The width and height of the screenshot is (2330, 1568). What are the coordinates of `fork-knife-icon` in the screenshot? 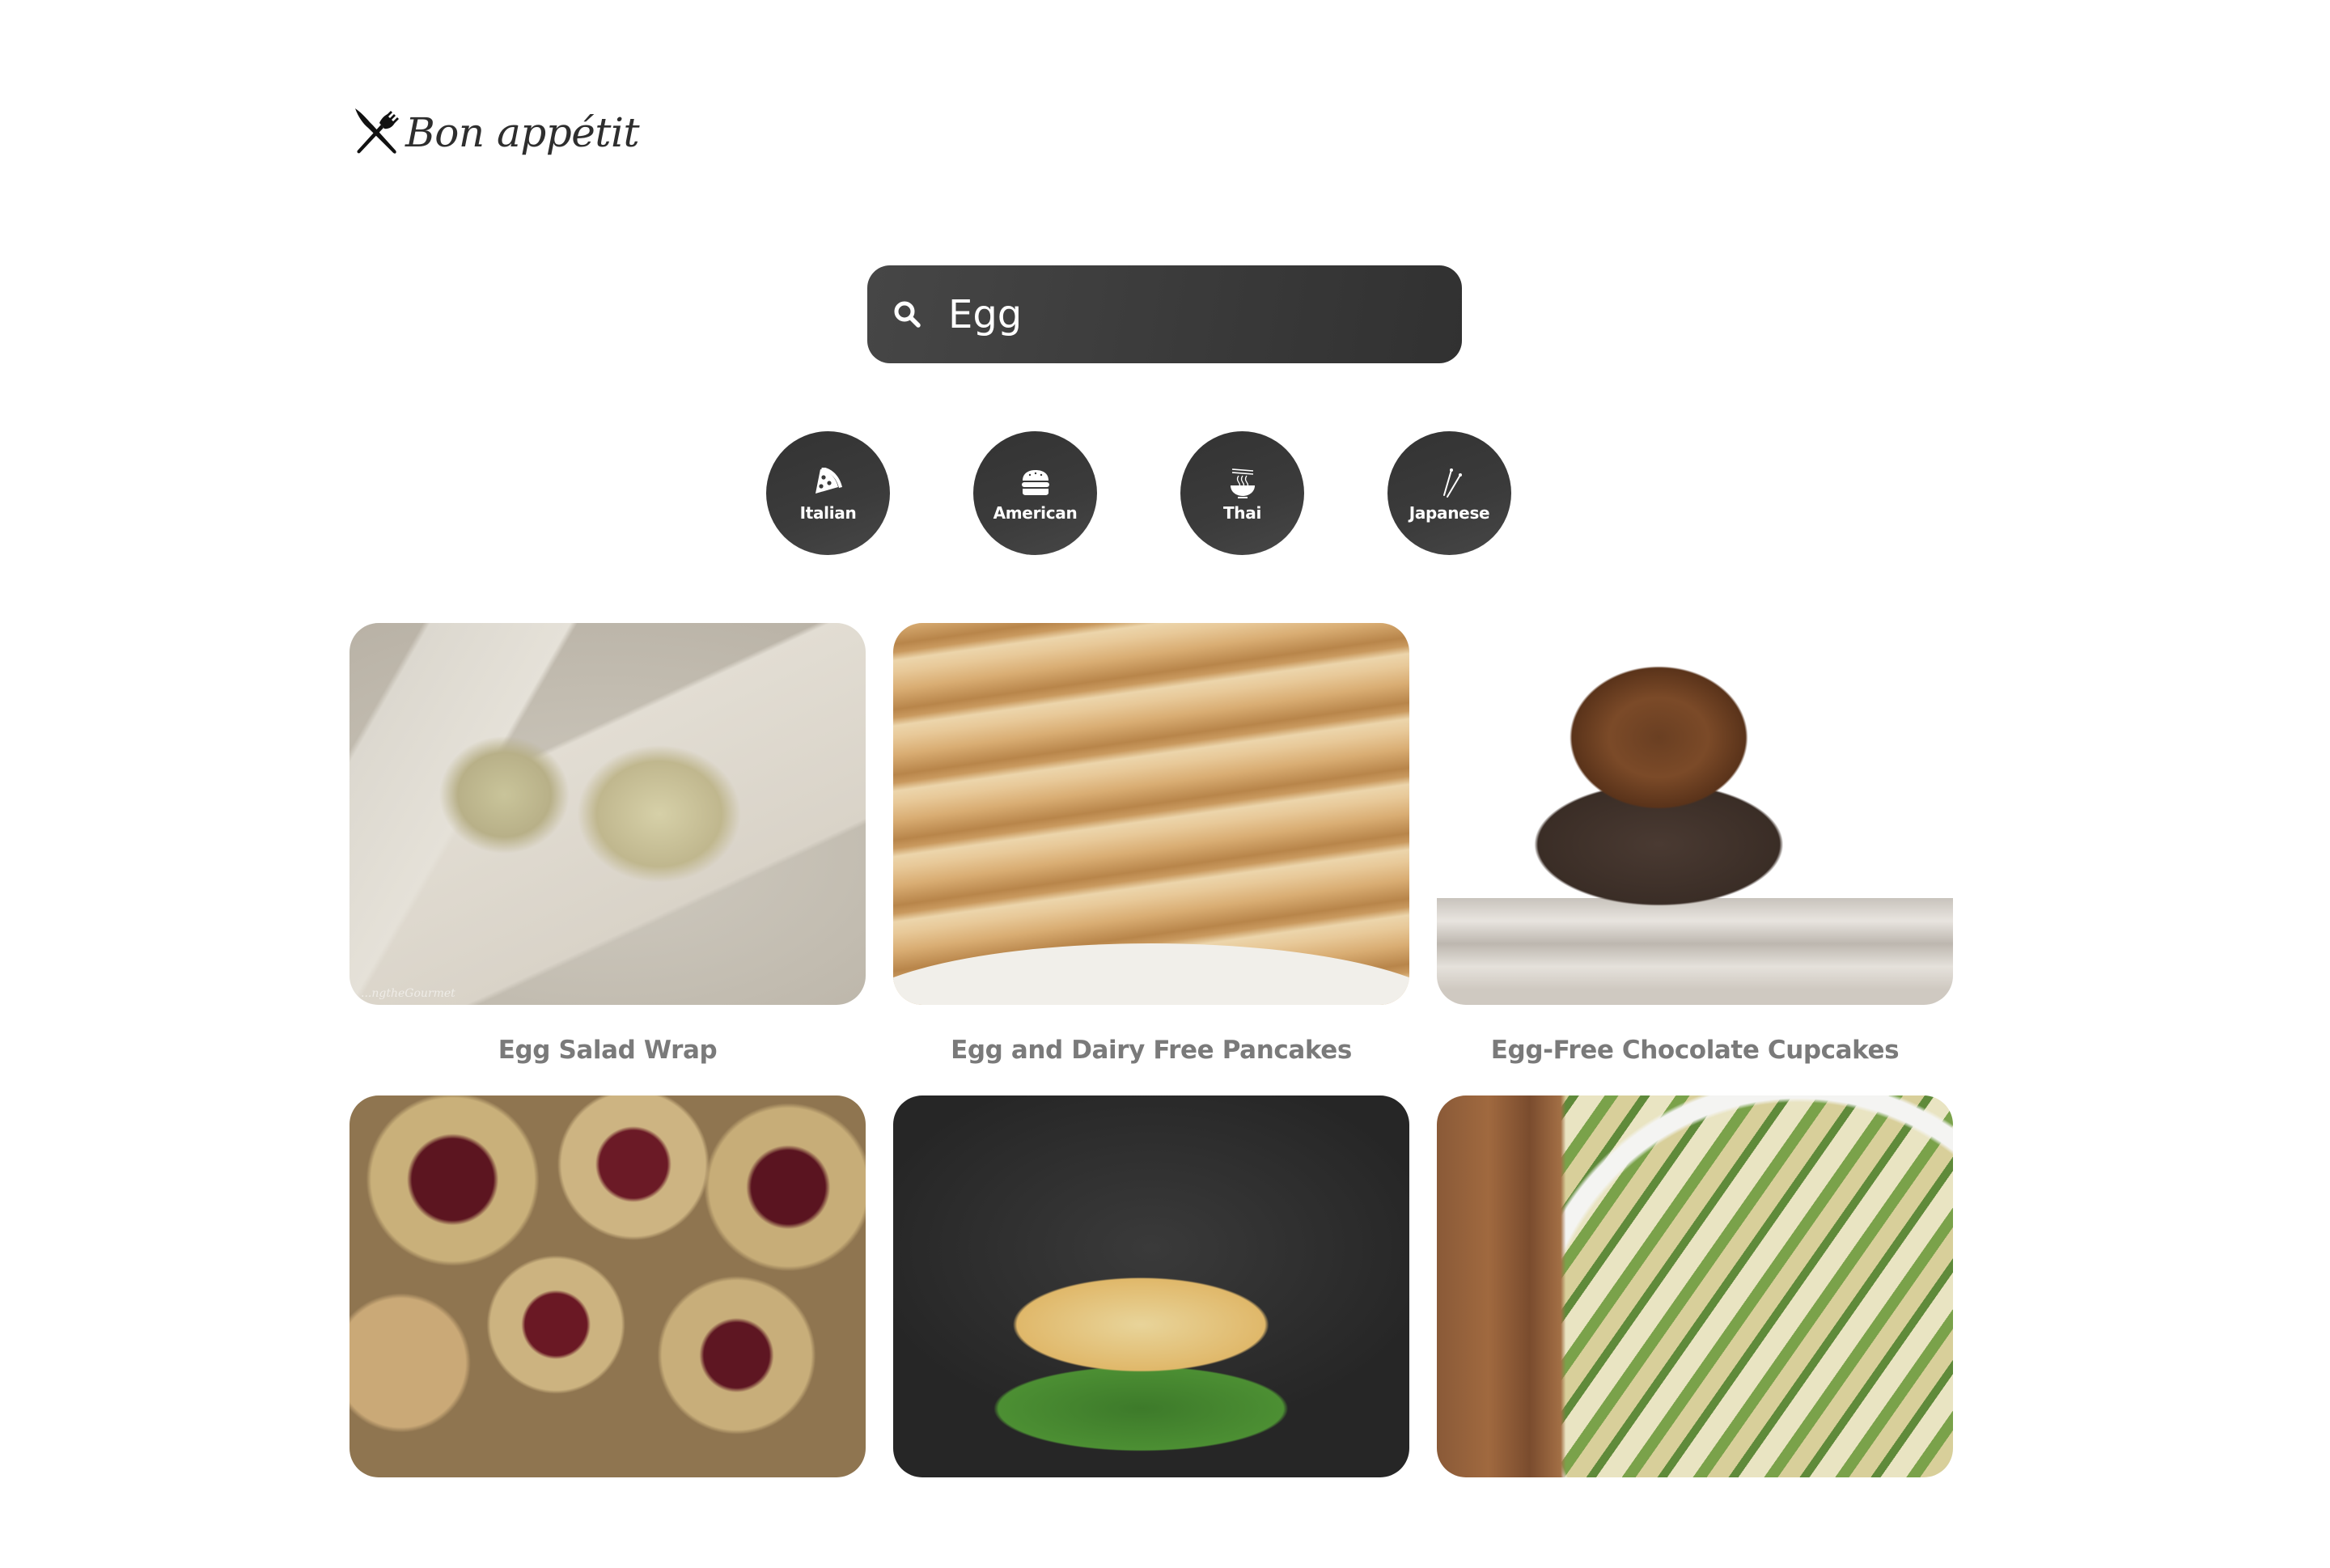 It's located at (377, 131).